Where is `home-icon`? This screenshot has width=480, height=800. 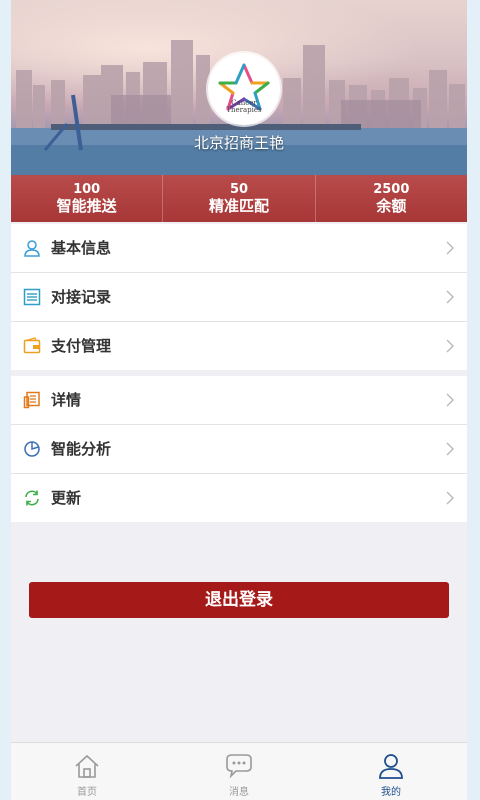 home-icon is located at coordinates (87, 766).